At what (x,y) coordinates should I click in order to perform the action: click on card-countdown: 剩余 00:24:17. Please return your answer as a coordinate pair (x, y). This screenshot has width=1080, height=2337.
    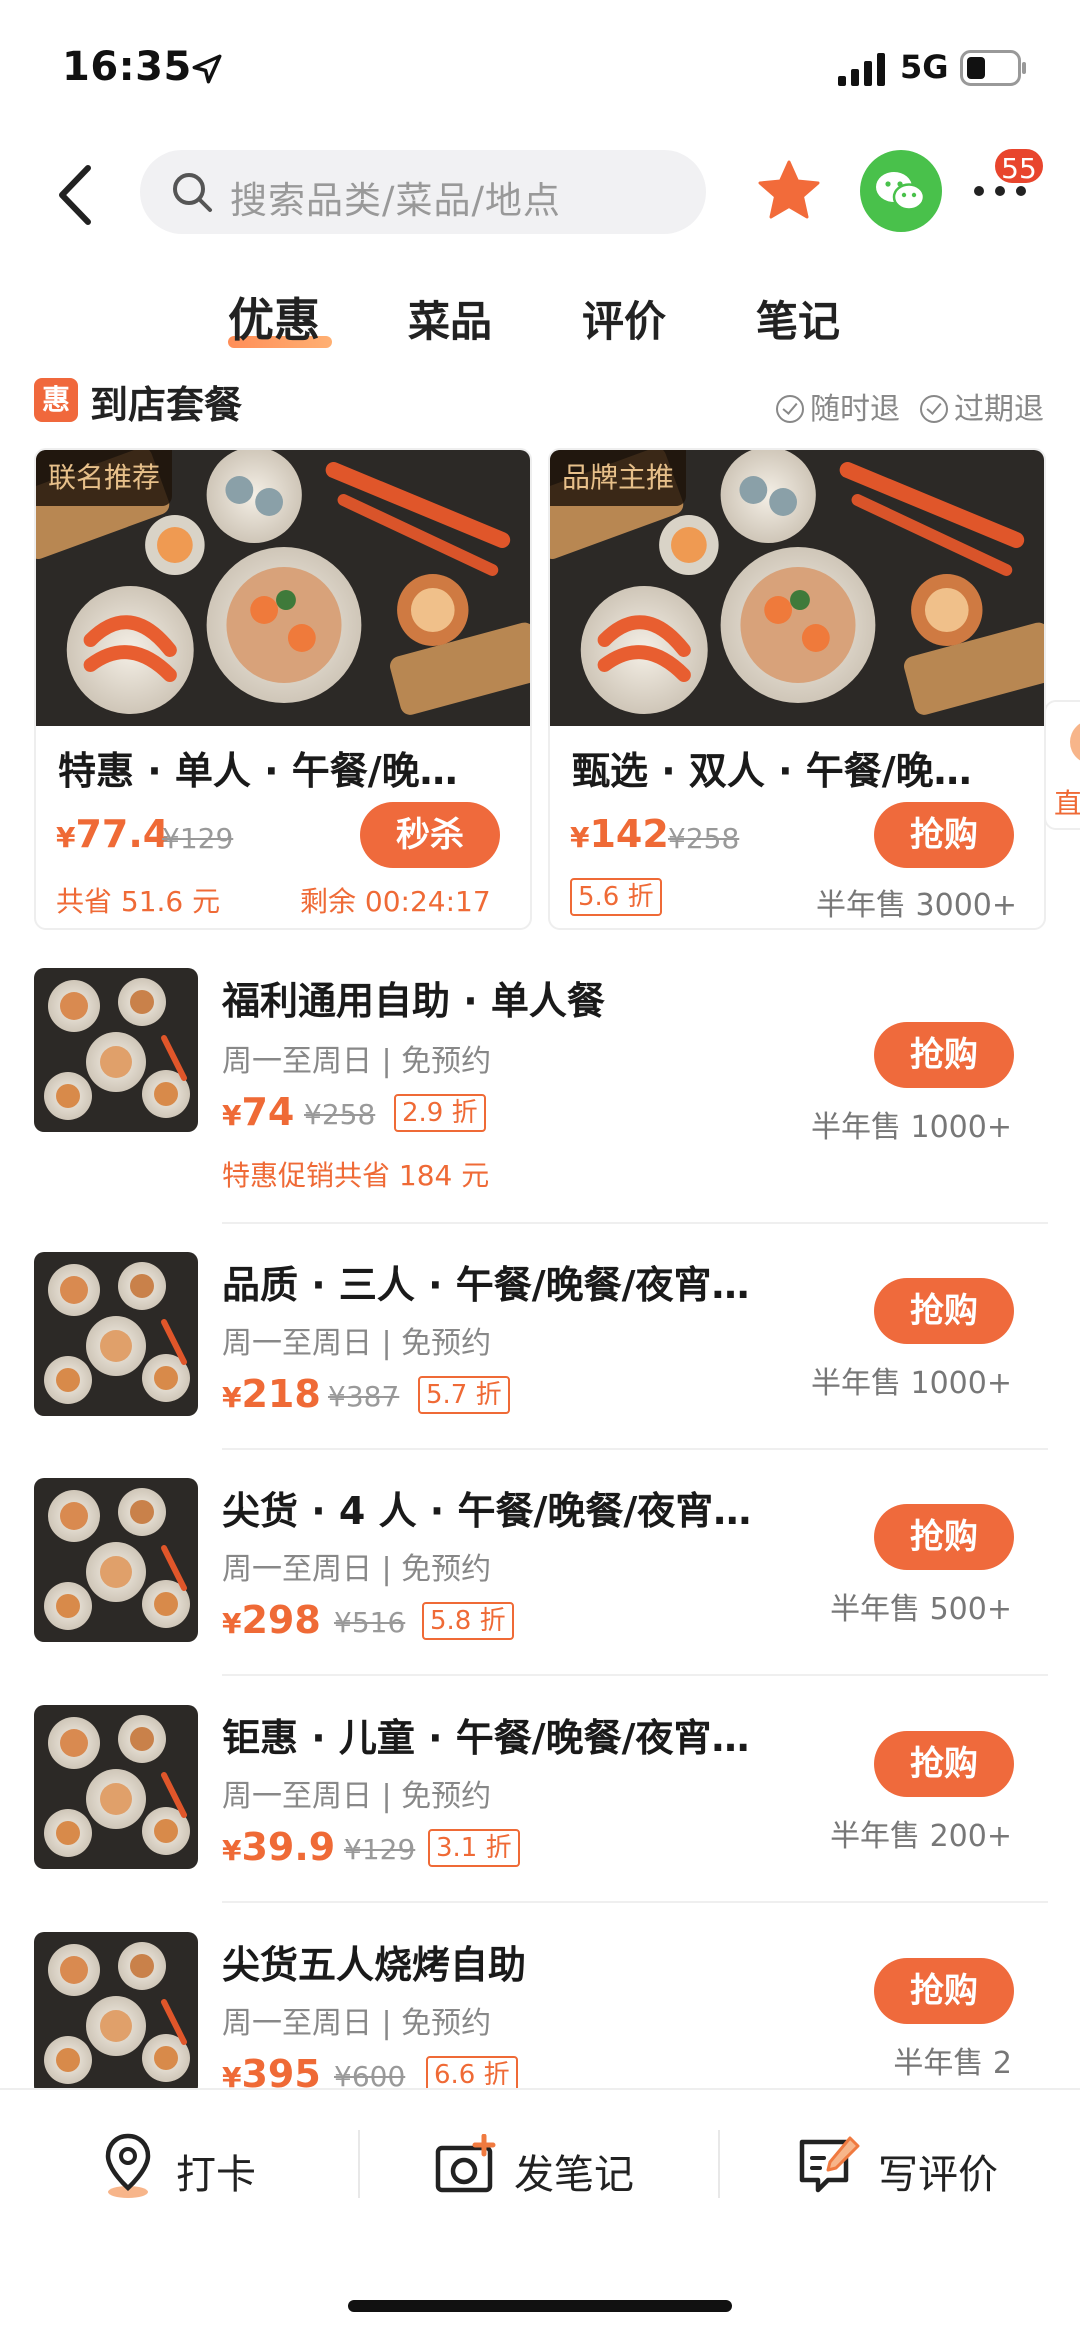
    Looking at the image, I should click on (395, 901).